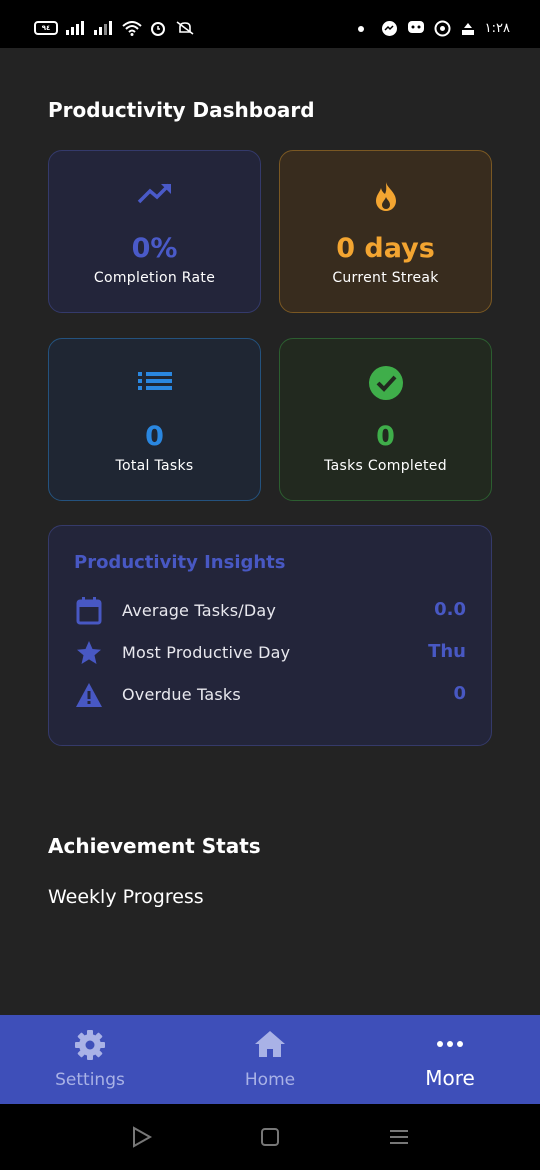  What do you see at coordinates (154, 436) in the screenshot?
I see `total-tasks-value: 0` at bounding box center [154, 436].